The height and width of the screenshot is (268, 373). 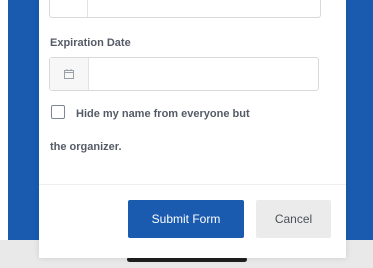 What do you see at coordinates (90, 43) in the screenshot?
I see `expiration-date-label: Expiration Date` at bounding box center [90, 43].